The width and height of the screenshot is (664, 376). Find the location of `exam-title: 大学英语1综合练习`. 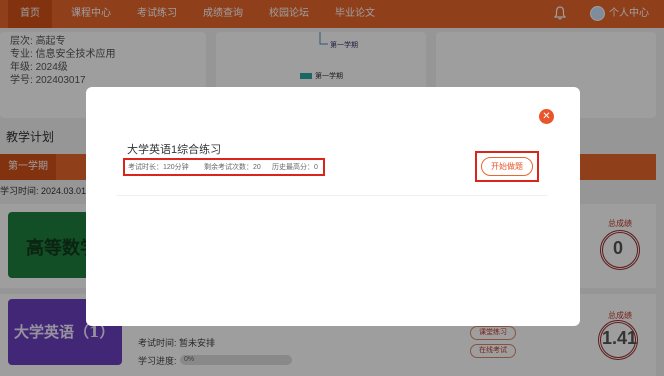

exam-title: 大学英语1综合练习 is located at coordinates (174, 150).